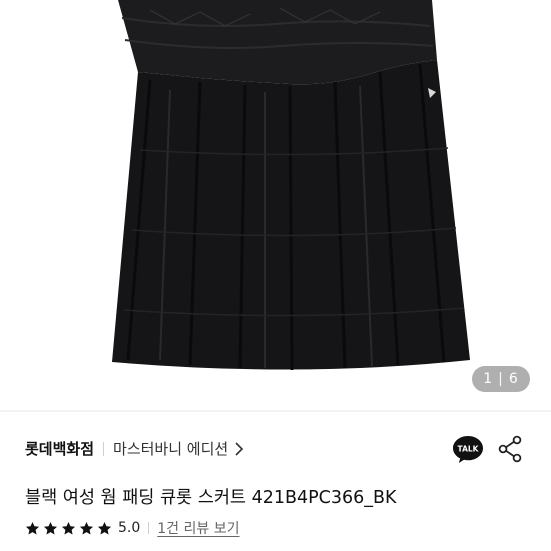 The height and width of the screenshot is (551, 551). I want to click on brand-divider, so click(104, 448).